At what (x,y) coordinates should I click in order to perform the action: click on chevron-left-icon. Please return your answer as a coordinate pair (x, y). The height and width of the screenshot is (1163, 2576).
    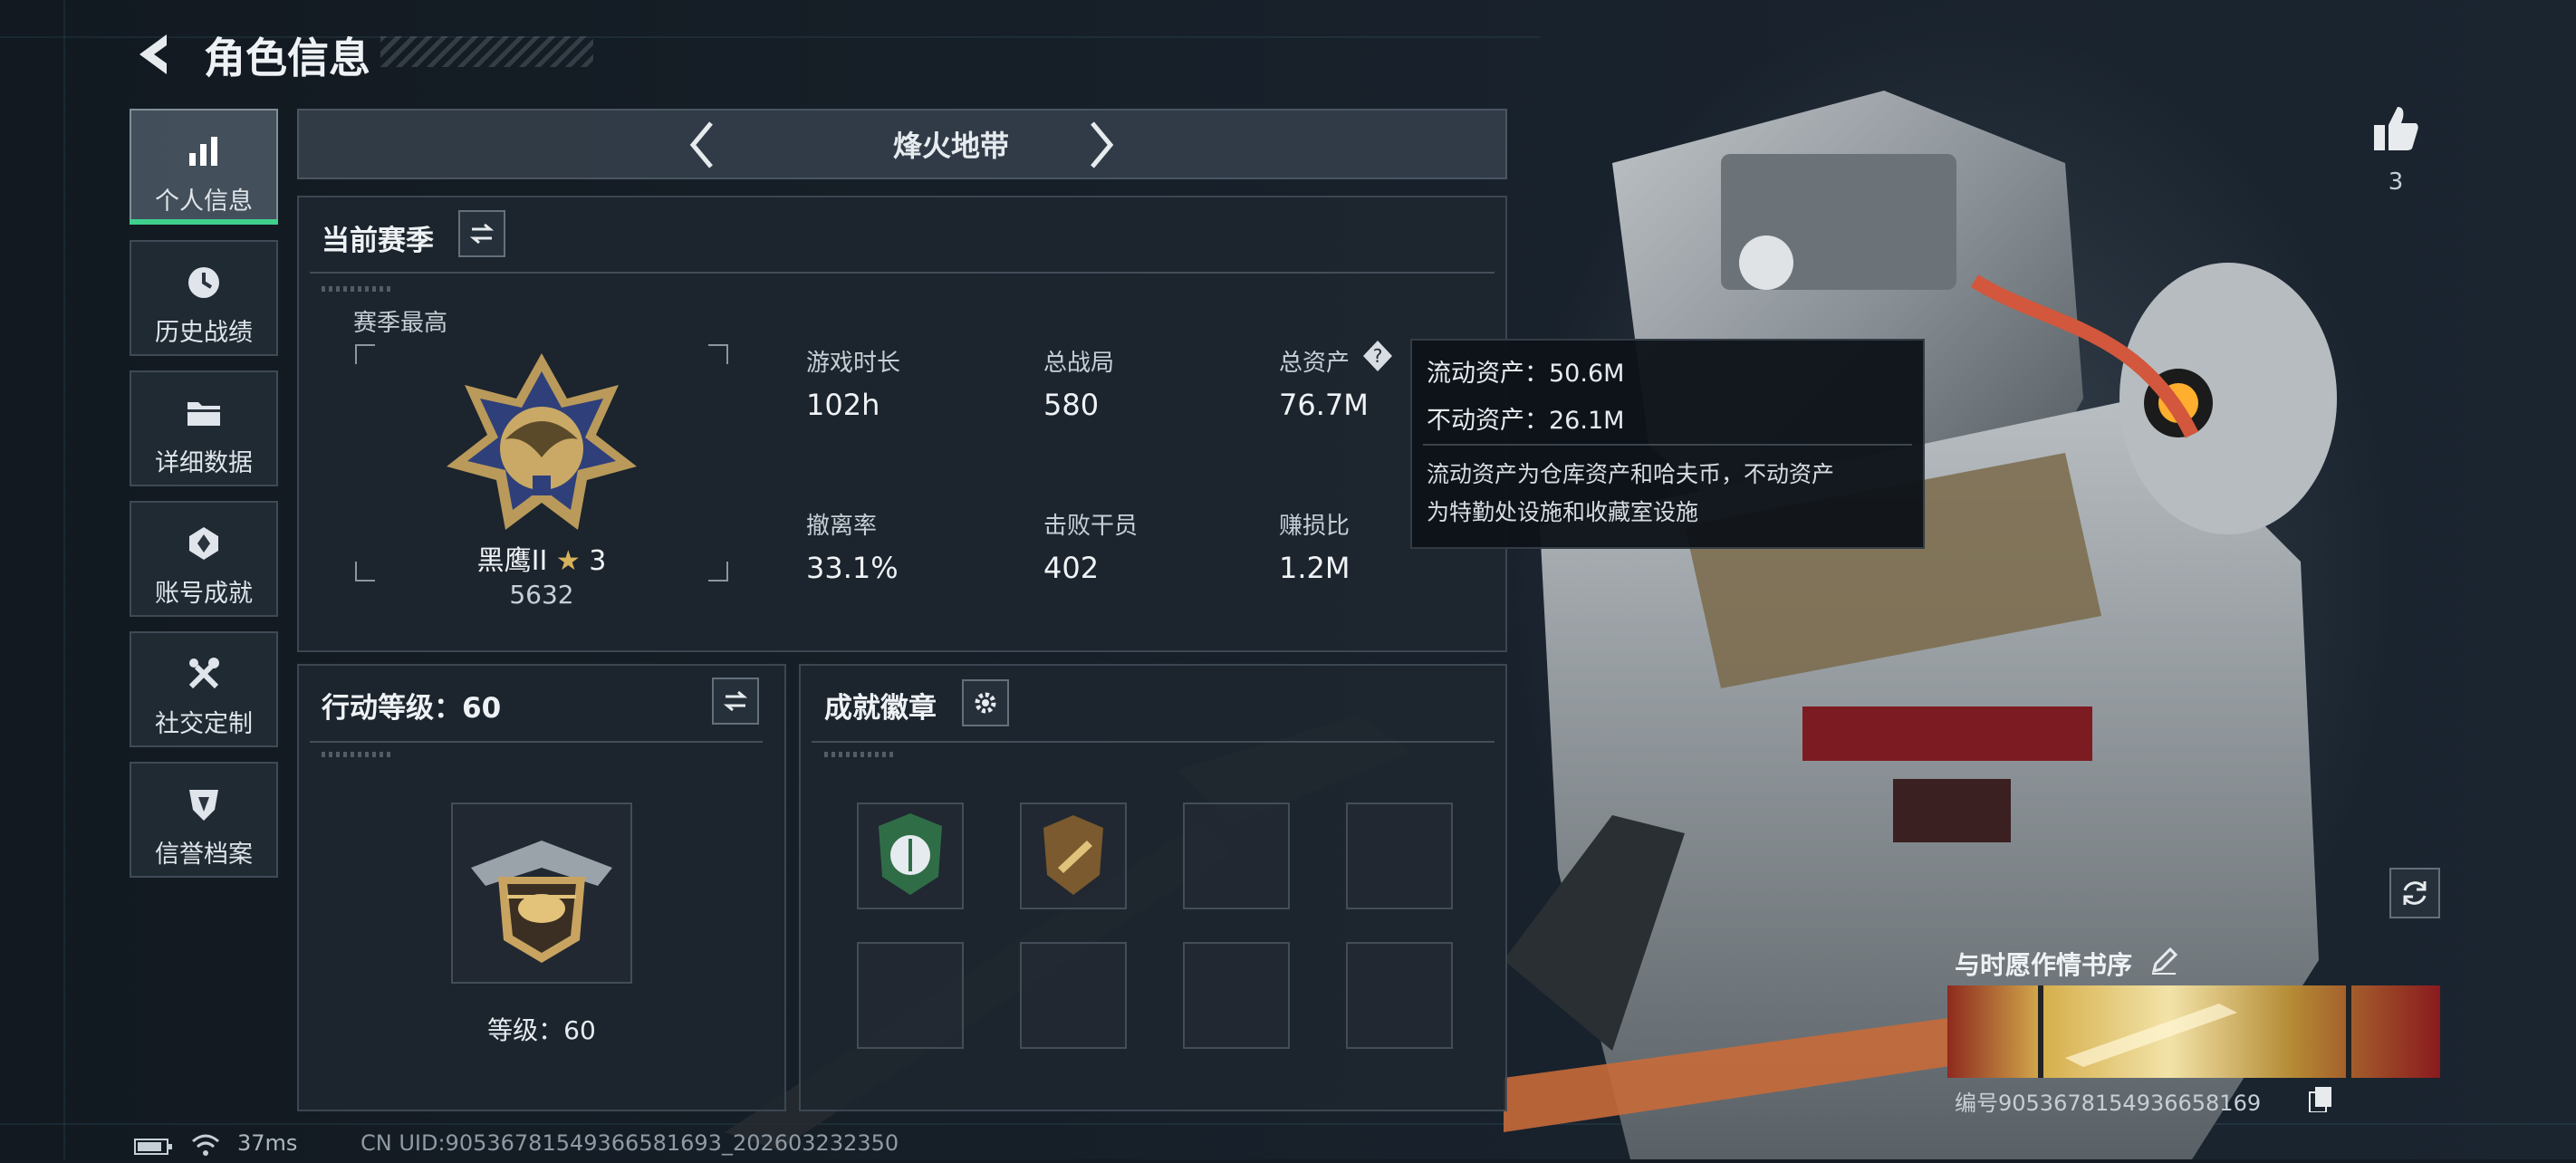
    Looking at the image, I should click on (701, 144).